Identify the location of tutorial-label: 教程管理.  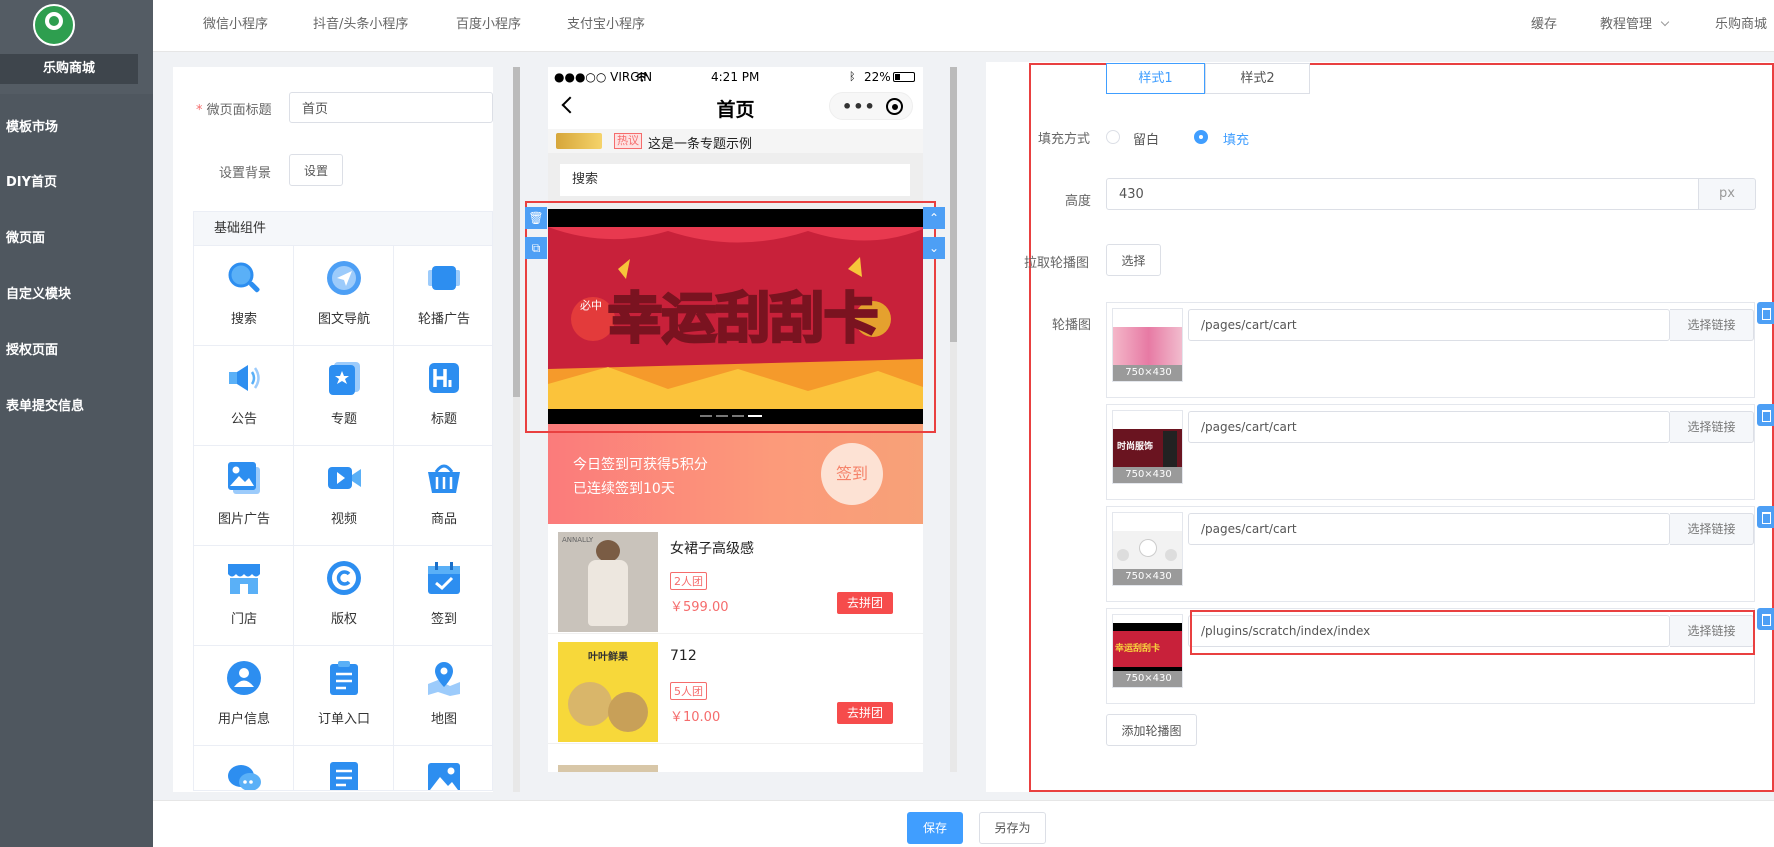
(1626, 24).